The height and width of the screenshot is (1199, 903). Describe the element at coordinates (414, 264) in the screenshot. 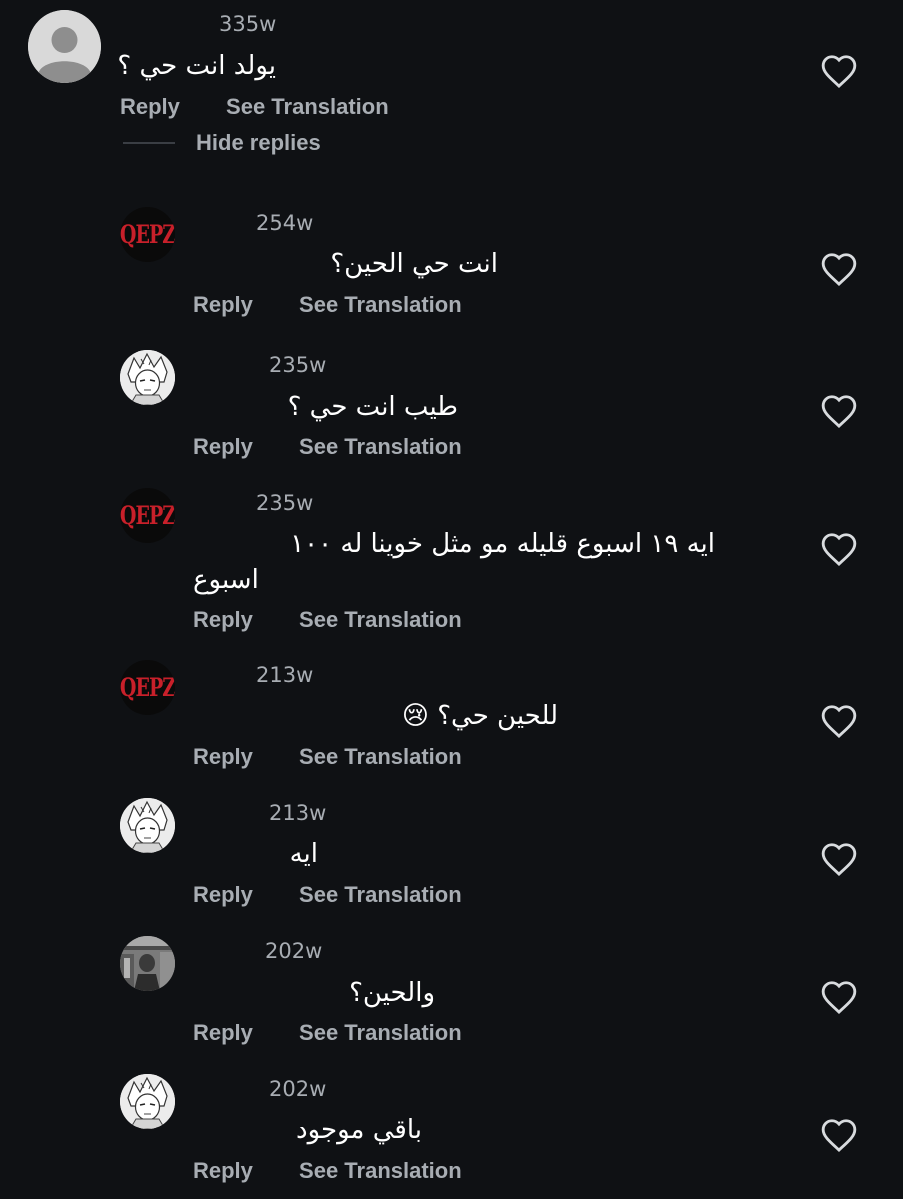

I see `comment-text: انت حي الحين؟` at that location.